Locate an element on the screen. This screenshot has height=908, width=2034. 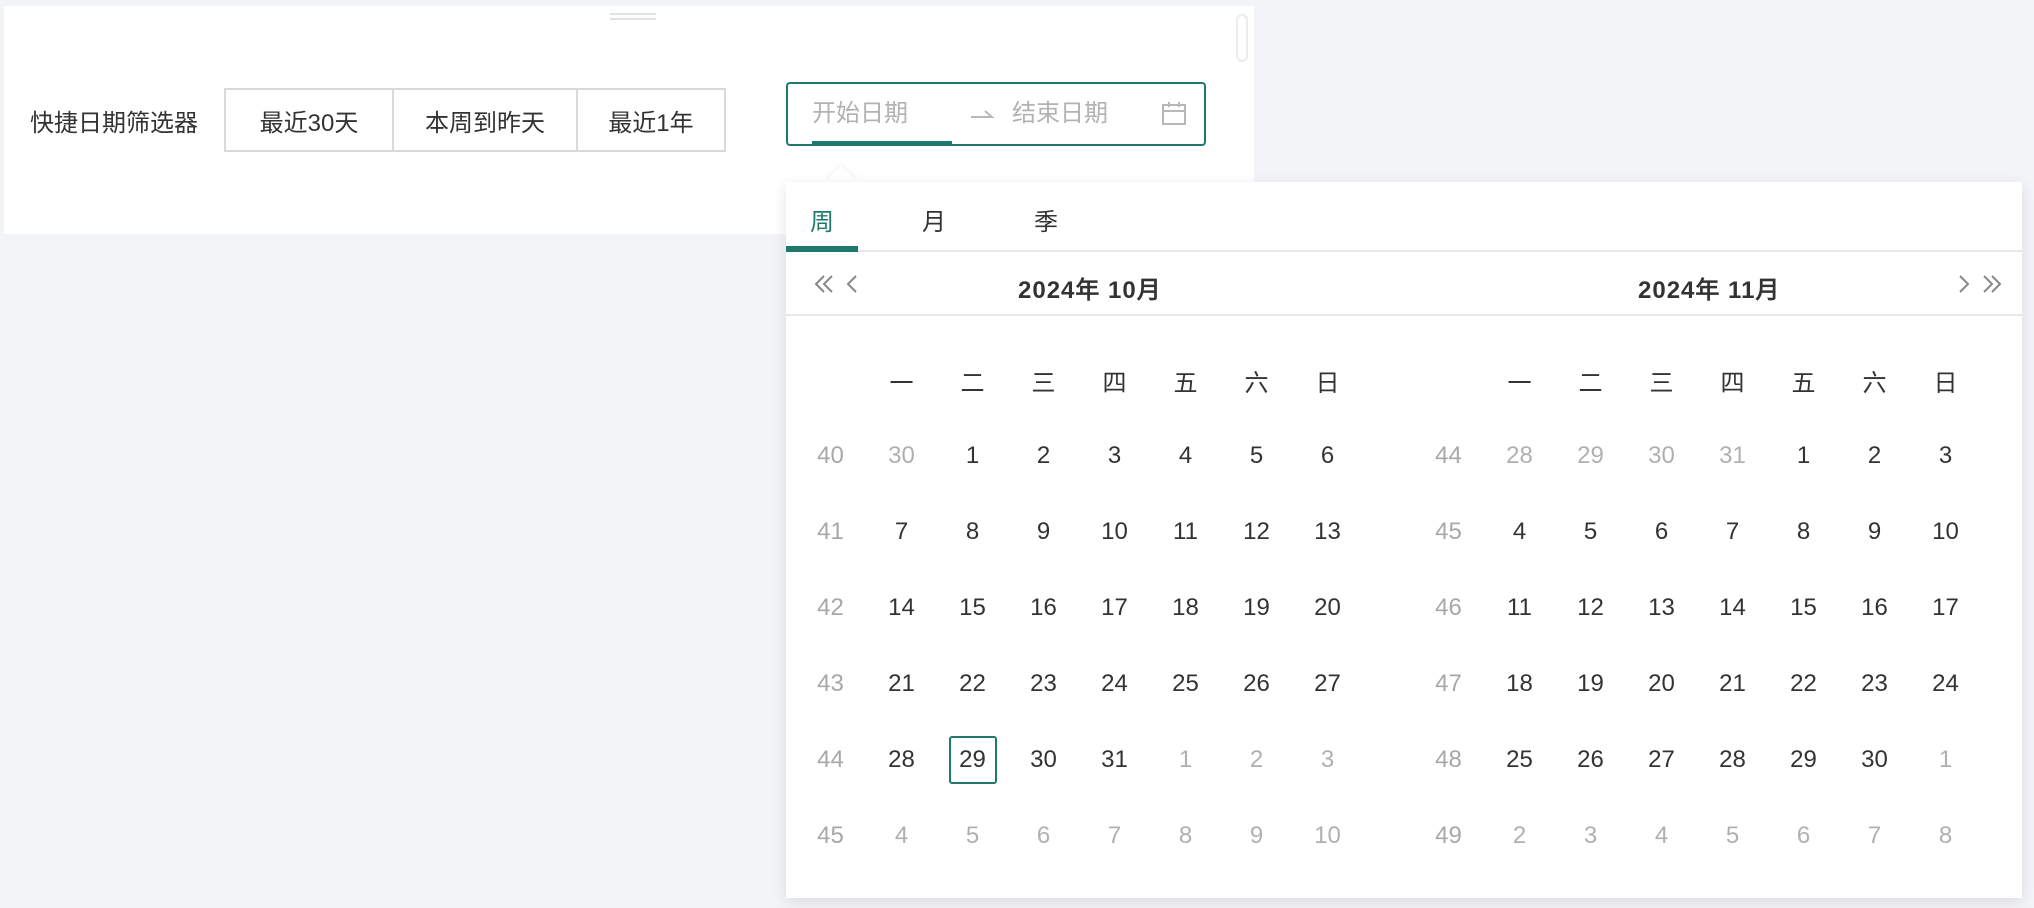
tab-month: 月 is located at coordinates (934, 219).